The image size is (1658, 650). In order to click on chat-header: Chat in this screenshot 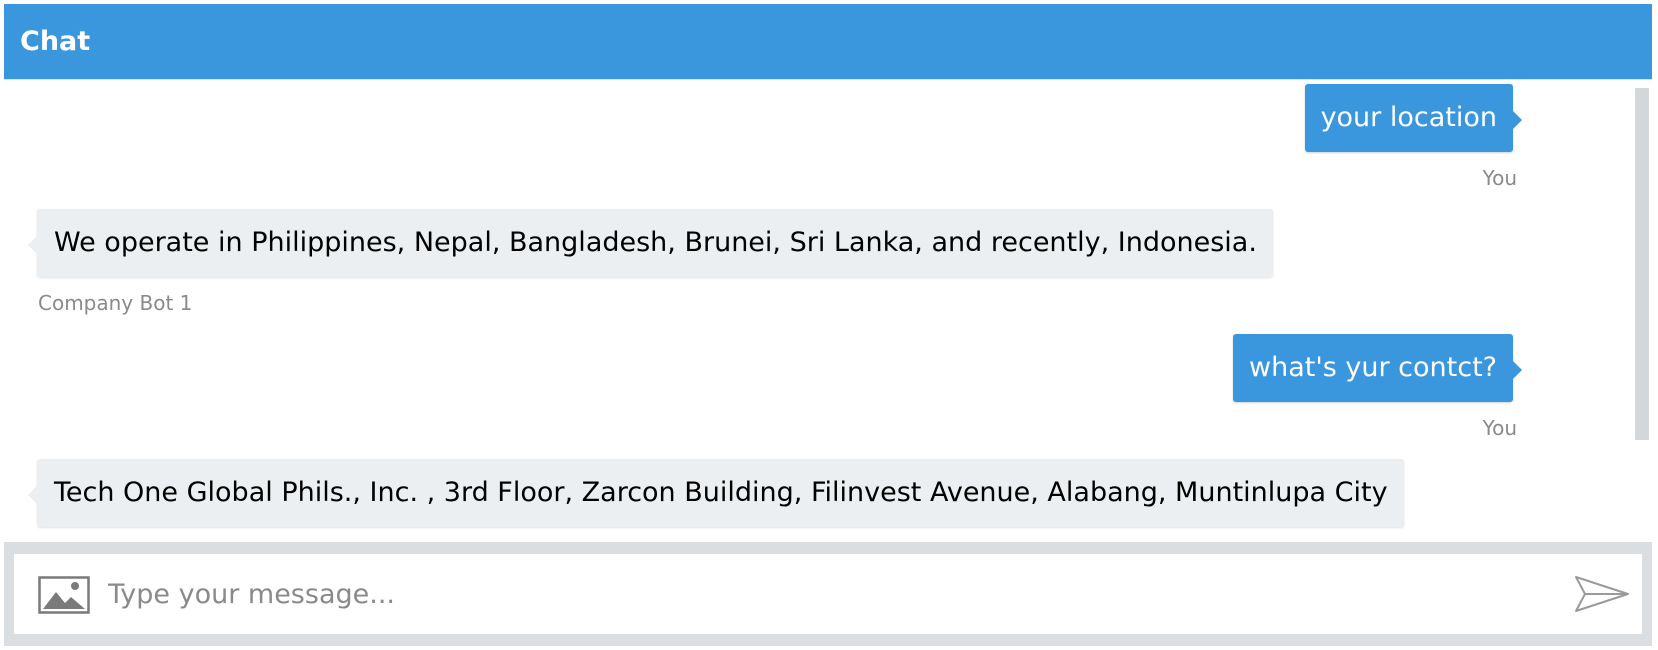, I will do `click(828, 42)`.